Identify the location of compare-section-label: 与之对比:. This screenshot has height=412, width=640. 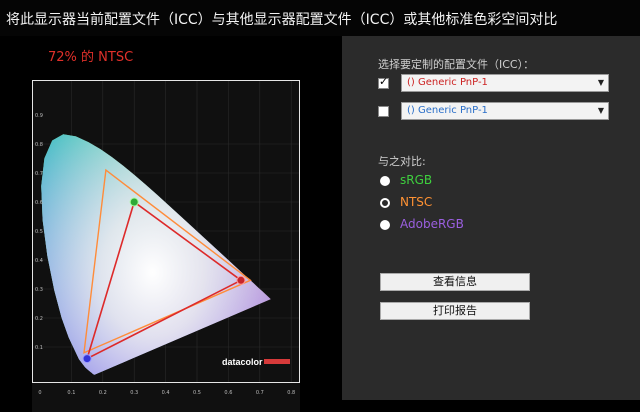
(402, 161).